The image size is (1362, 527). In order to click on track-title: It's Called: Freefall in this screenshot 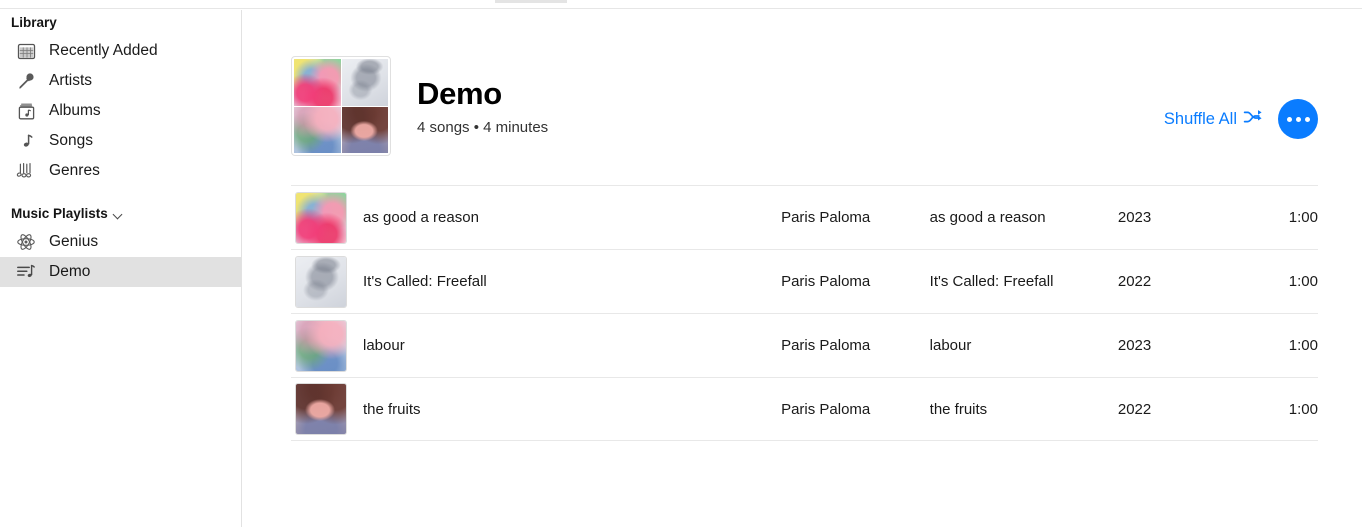, I will do `click(425, 281)`.